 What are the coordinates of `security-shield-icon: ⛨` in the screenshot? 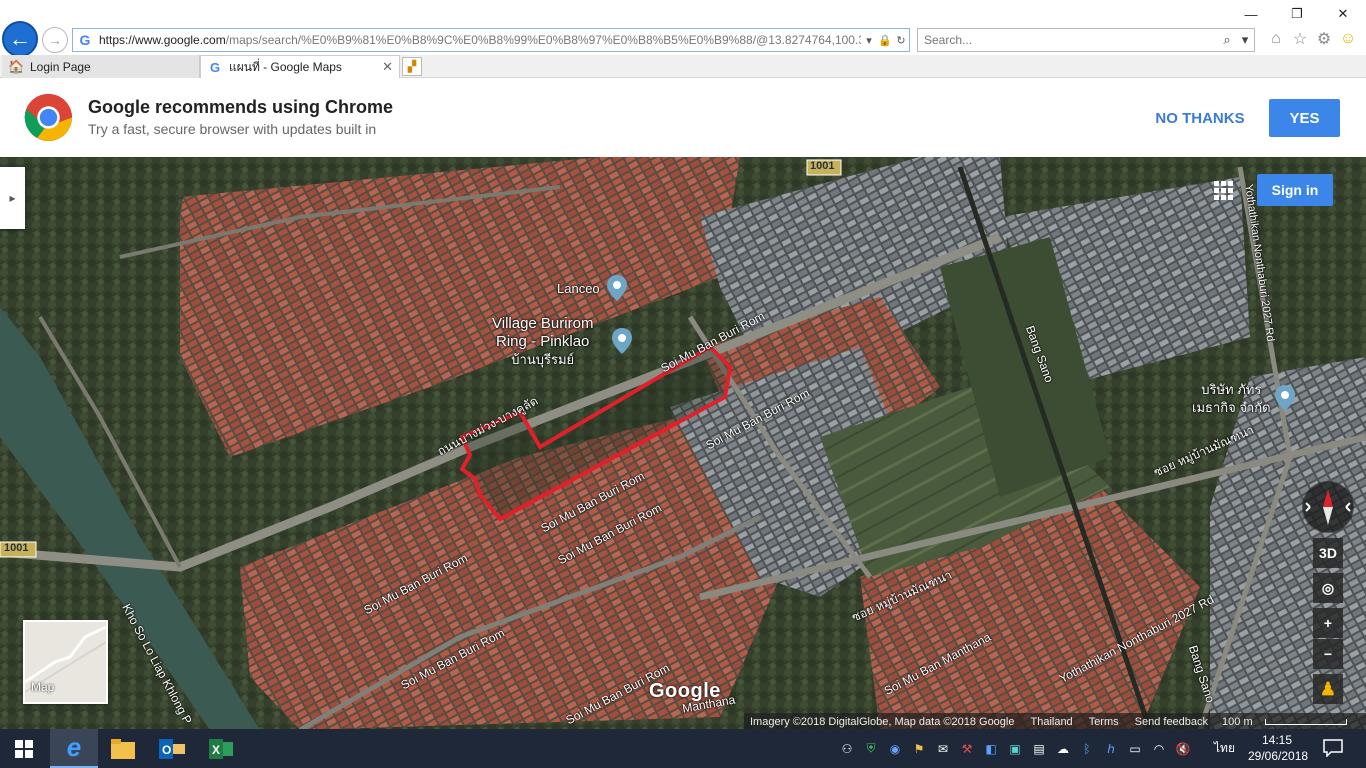 It's located at (871, 749).